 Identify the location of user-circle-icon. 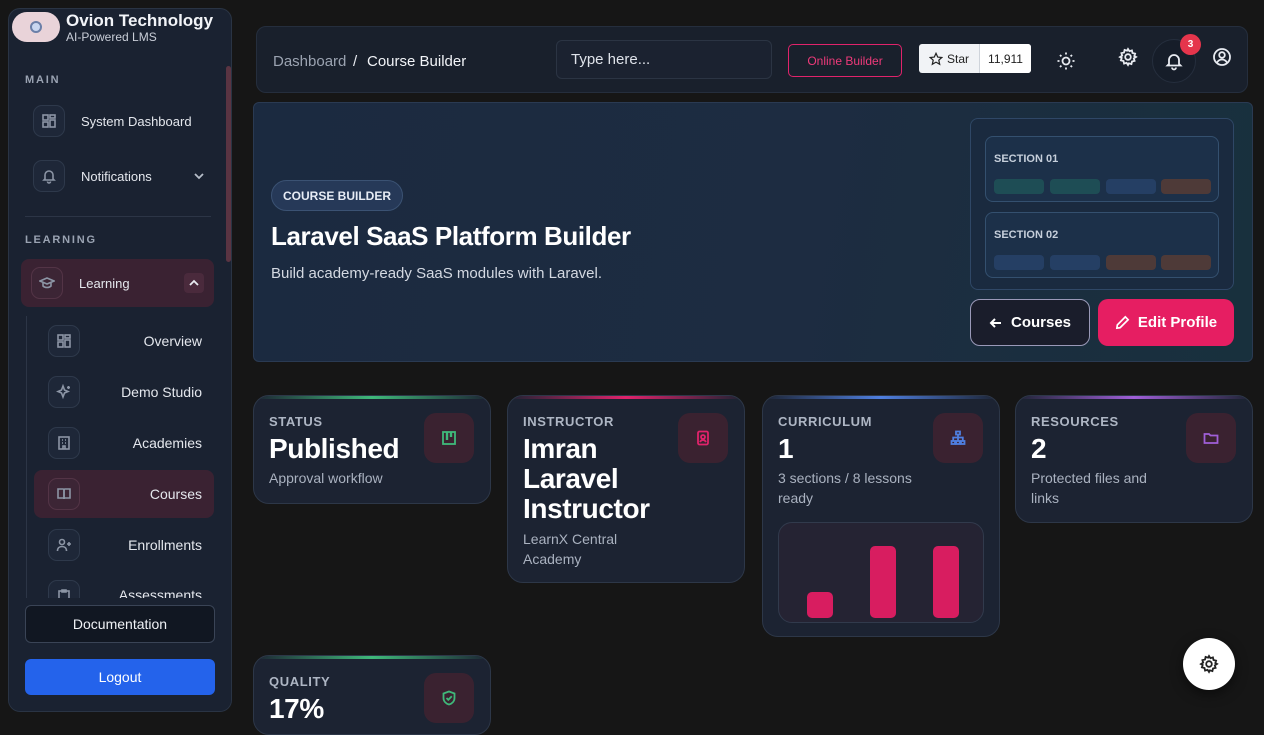
(1222, 57).